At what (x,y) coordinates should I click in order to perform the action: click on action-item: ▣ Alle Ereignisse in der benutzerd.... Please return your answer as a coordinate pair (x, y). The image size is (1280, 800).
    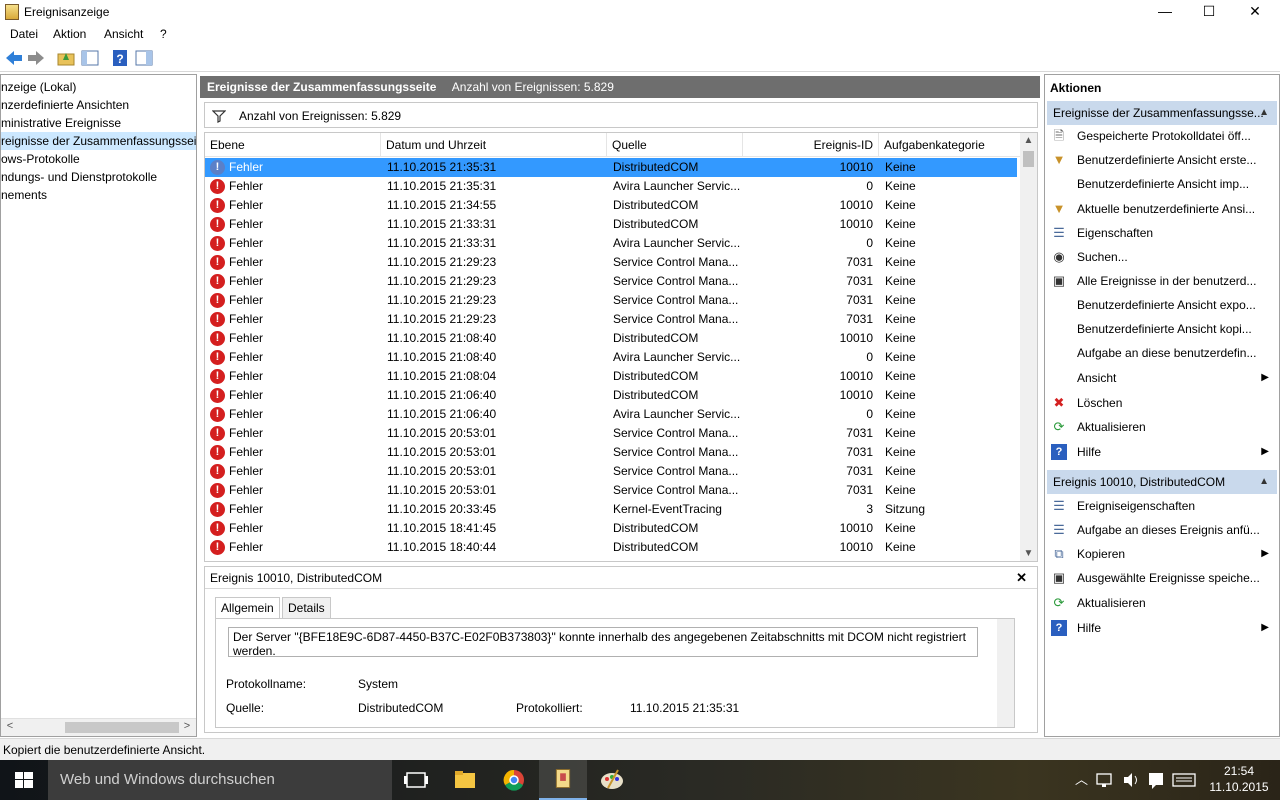
    Looking at the image, I should click on (1162, 281).